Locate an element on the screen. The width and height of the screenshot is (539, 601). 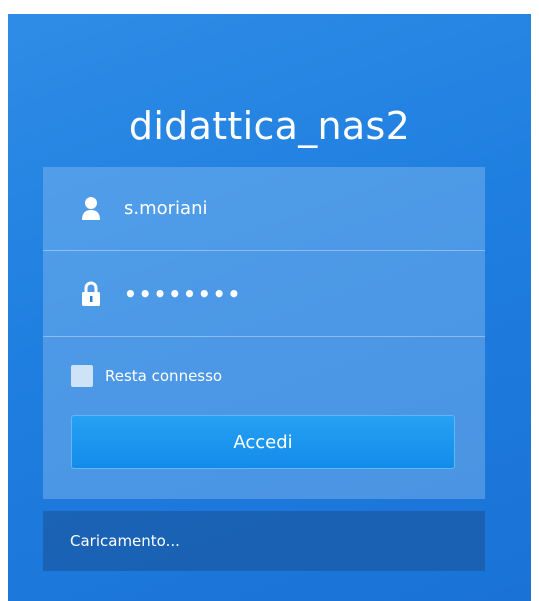
server-title: didattica_nas2 is located at coordinates (269, 126).